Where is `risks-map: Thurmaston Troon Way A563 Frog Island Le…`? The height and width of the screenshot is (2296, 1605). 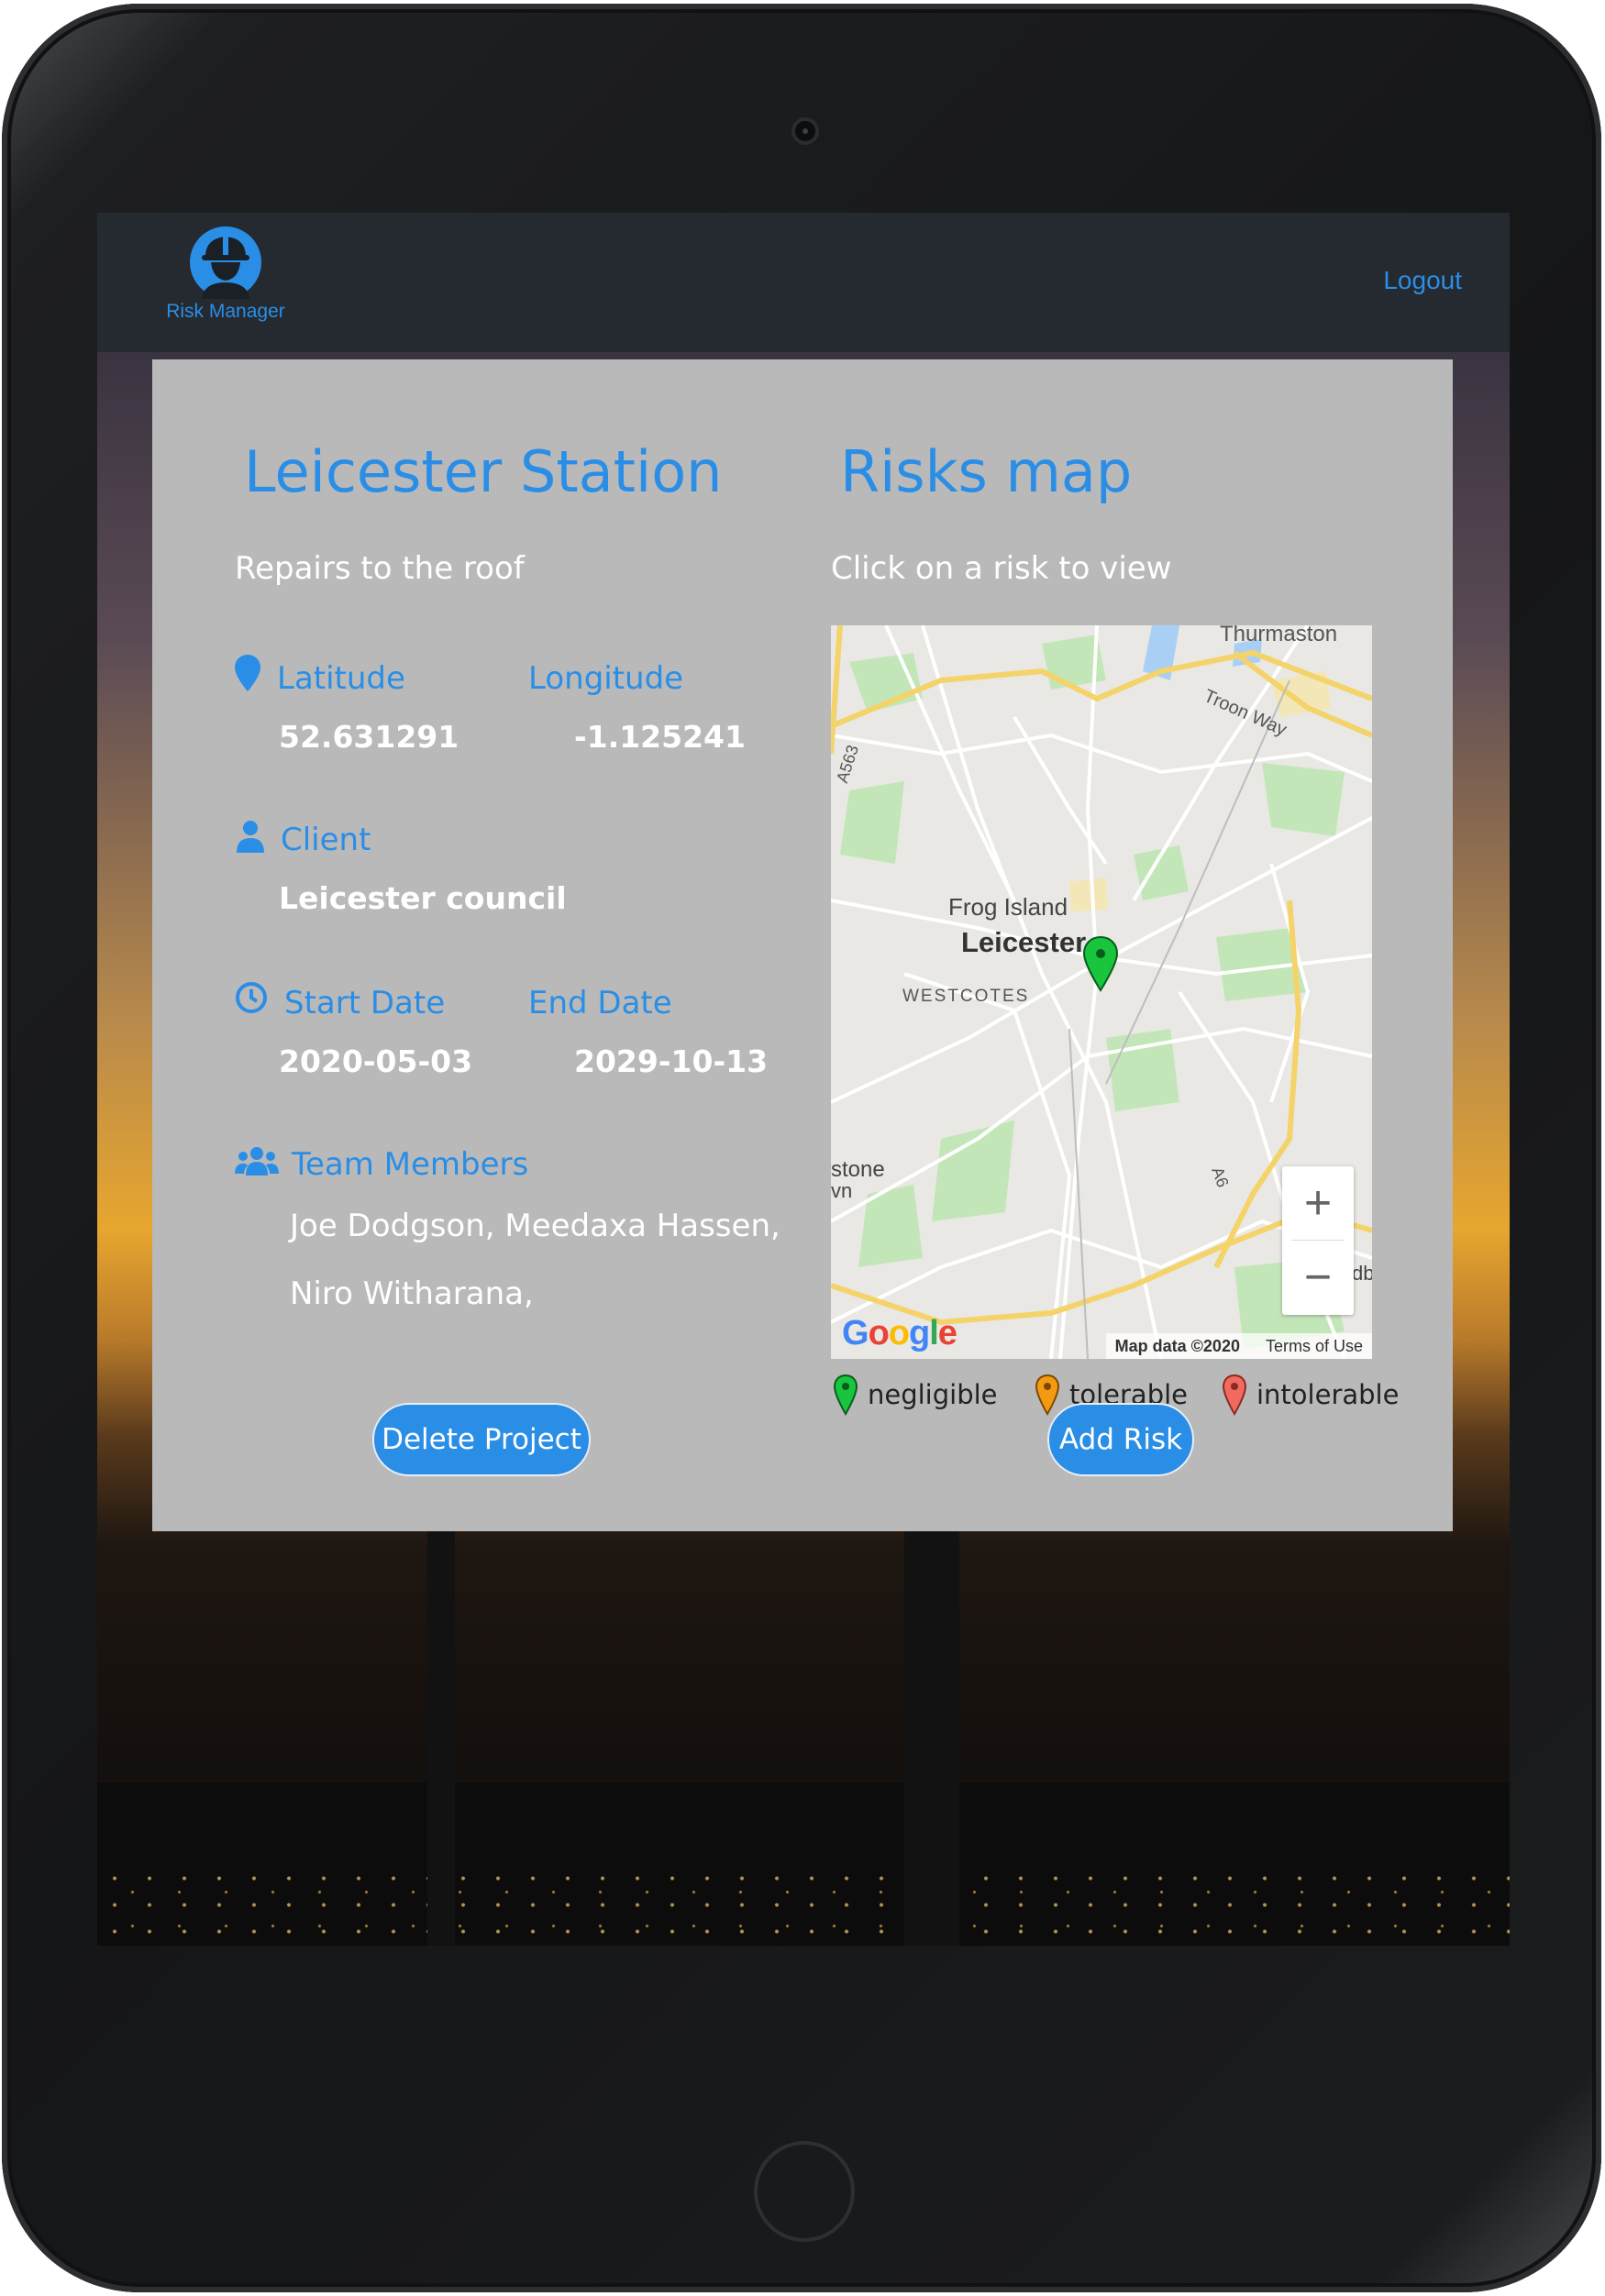 risks-map: Thurmaston Troon Way A563 Frog Island Le… is located at coordinates (1101, 992).